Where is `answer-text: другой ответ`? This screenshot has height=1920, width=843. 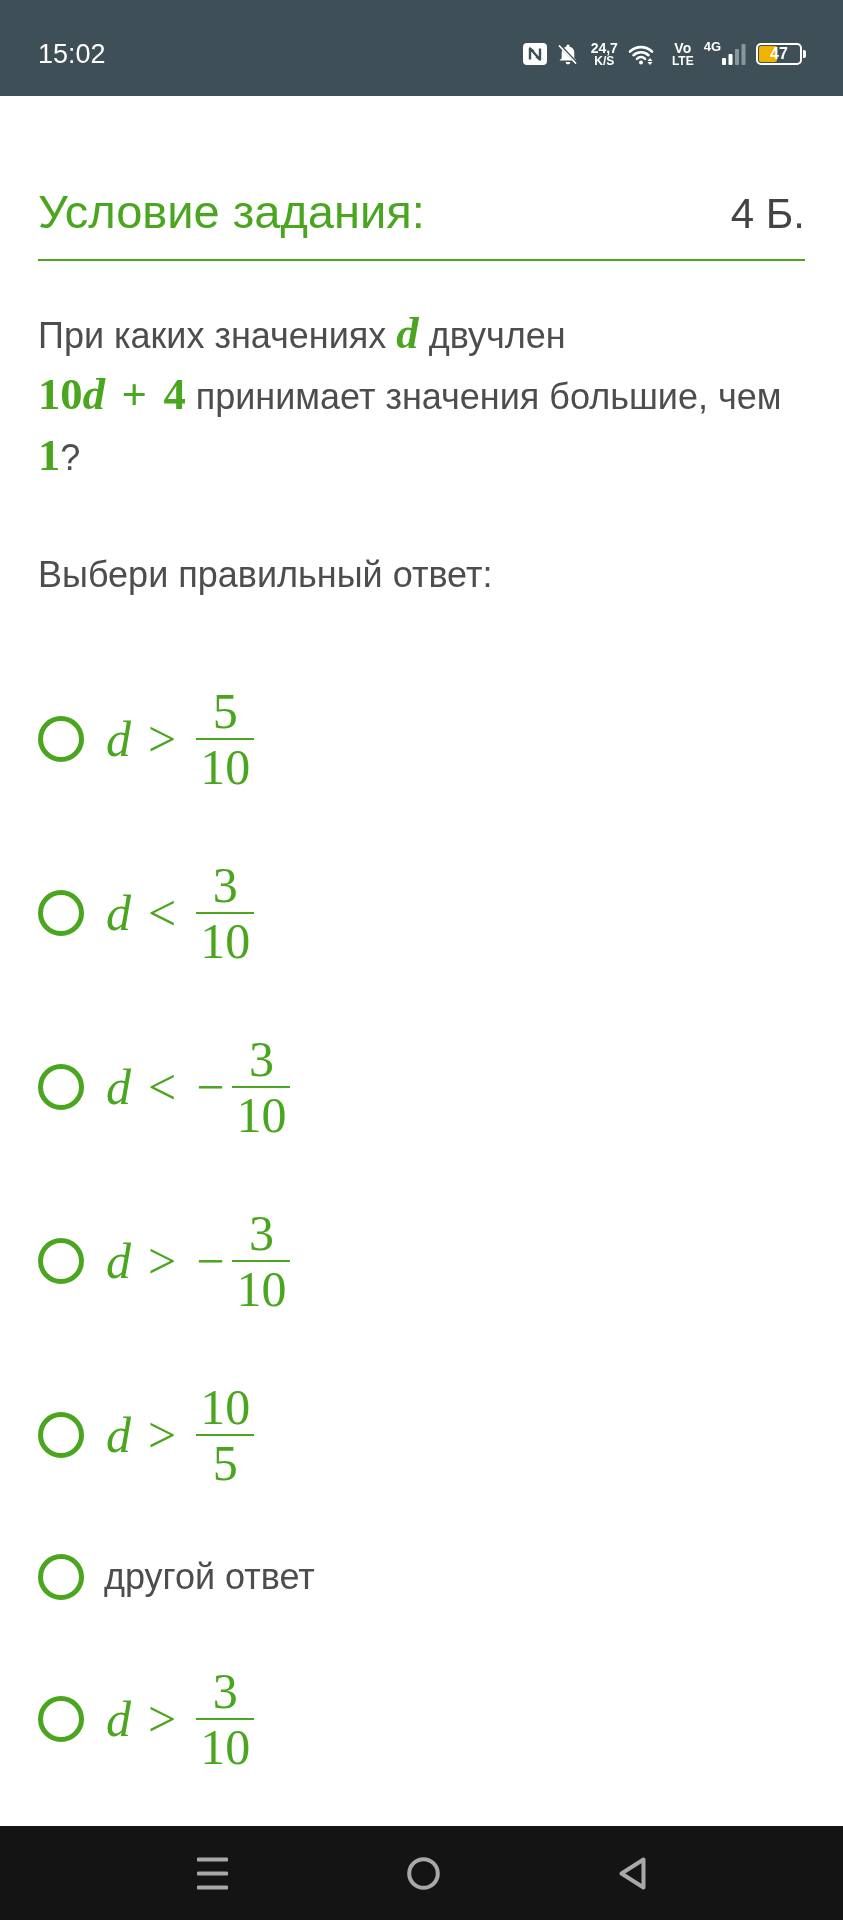 answer-text: другой ответ is located at coordinates (209, 1577).